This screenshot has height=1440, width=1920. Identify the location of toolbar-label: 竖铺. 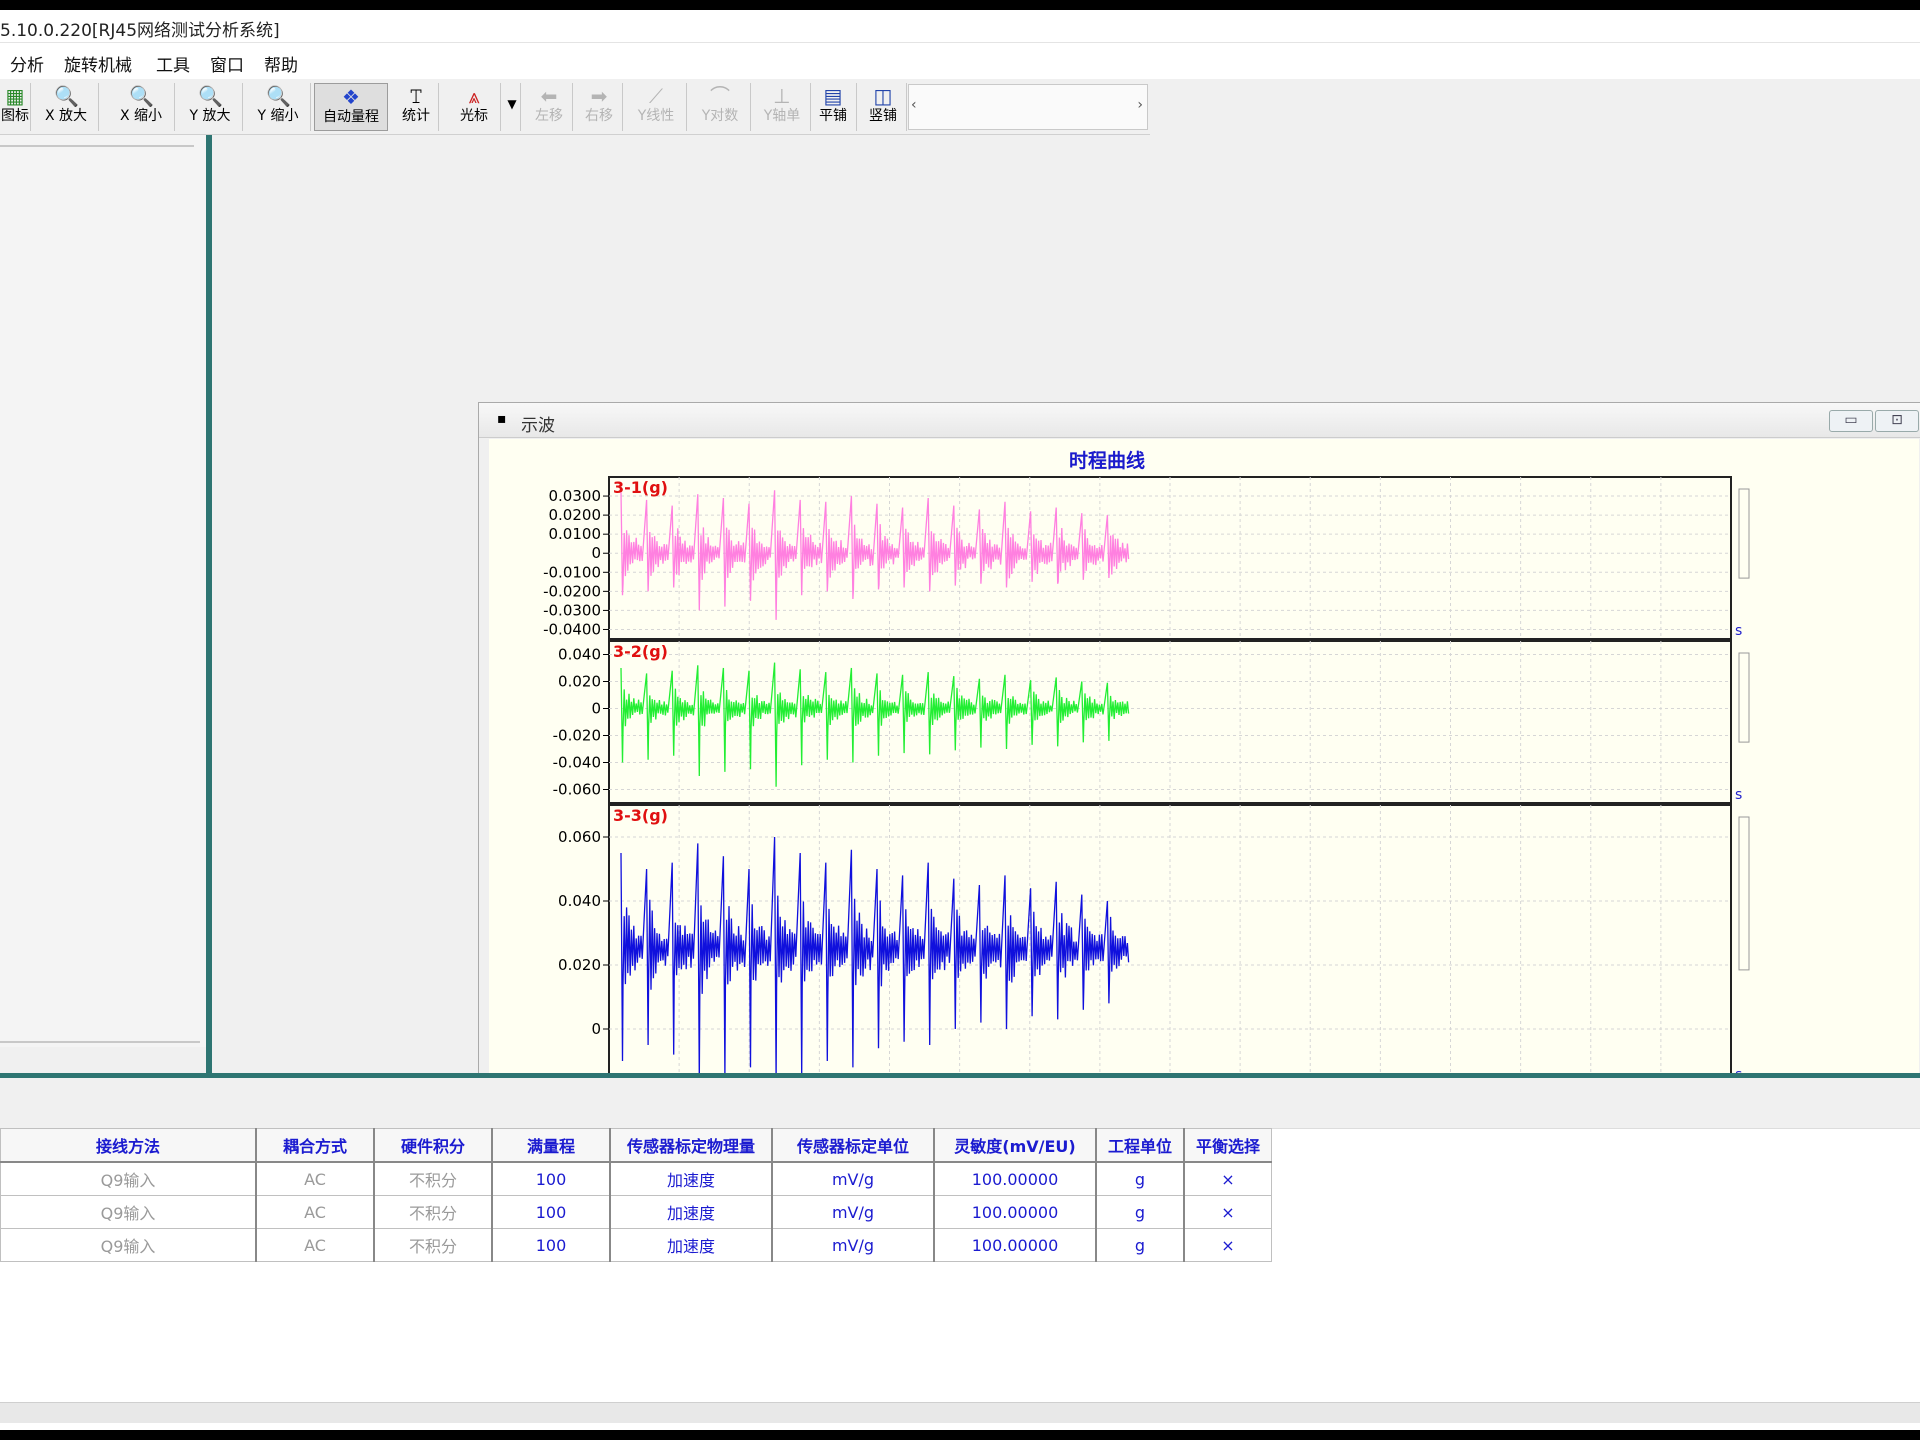
(883, 116).